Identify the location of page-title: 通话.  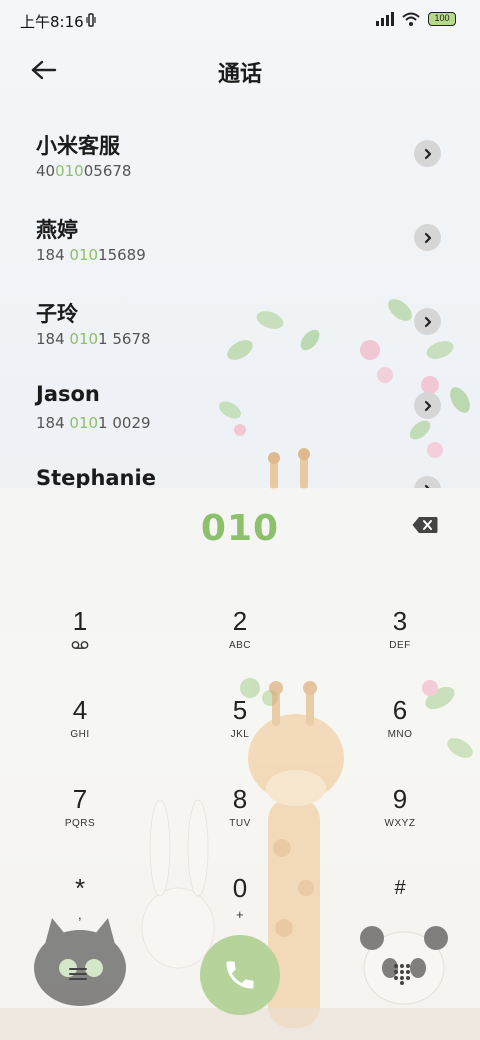
(239, 74).